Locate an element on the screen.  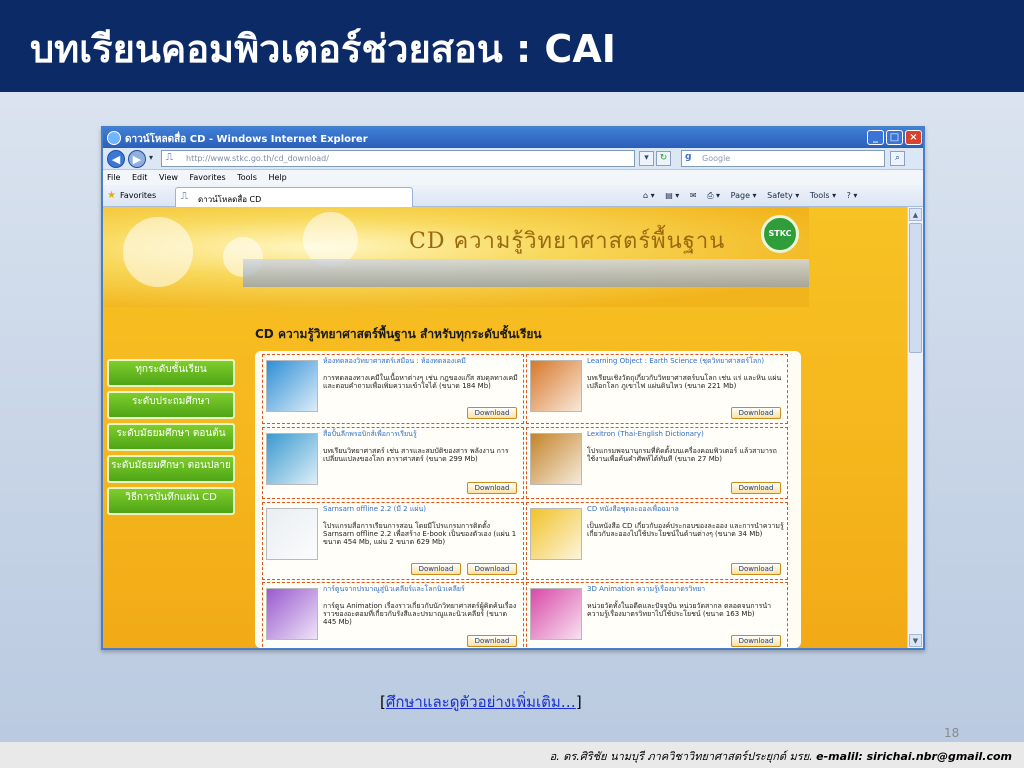
more-examples: [ศึกษาและดูตัวอย่างเพิ่มเติม…] is located at coordinates (481, 702).